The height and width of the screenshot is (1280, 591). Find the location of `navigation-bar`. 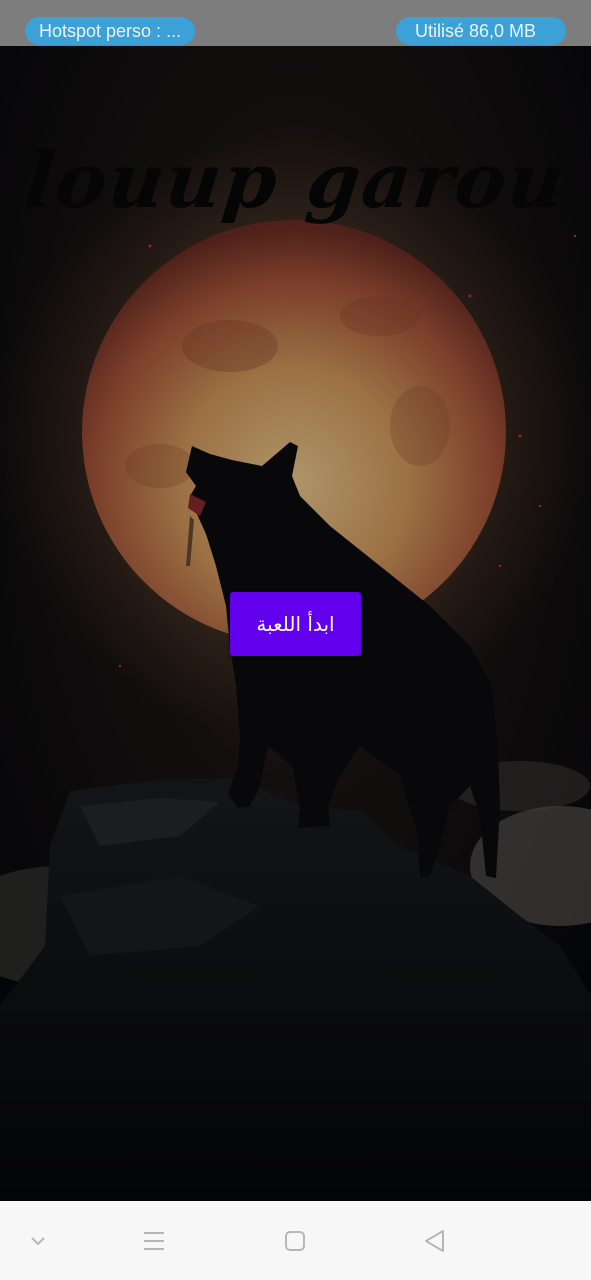

navigation-bar is located at coordinates (295, 1240).